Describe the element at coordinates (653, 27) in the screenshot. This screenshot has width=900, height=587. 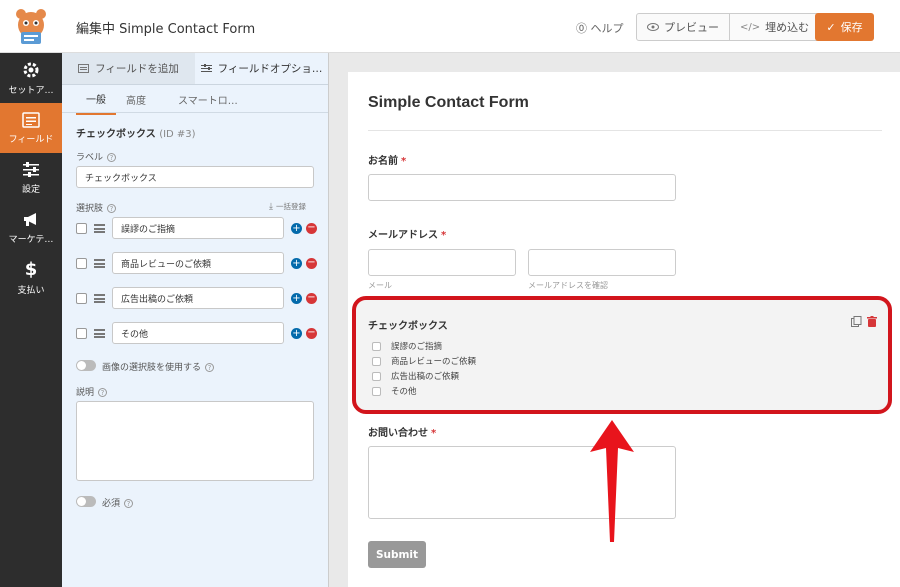
I see `eye-icon` at that location.